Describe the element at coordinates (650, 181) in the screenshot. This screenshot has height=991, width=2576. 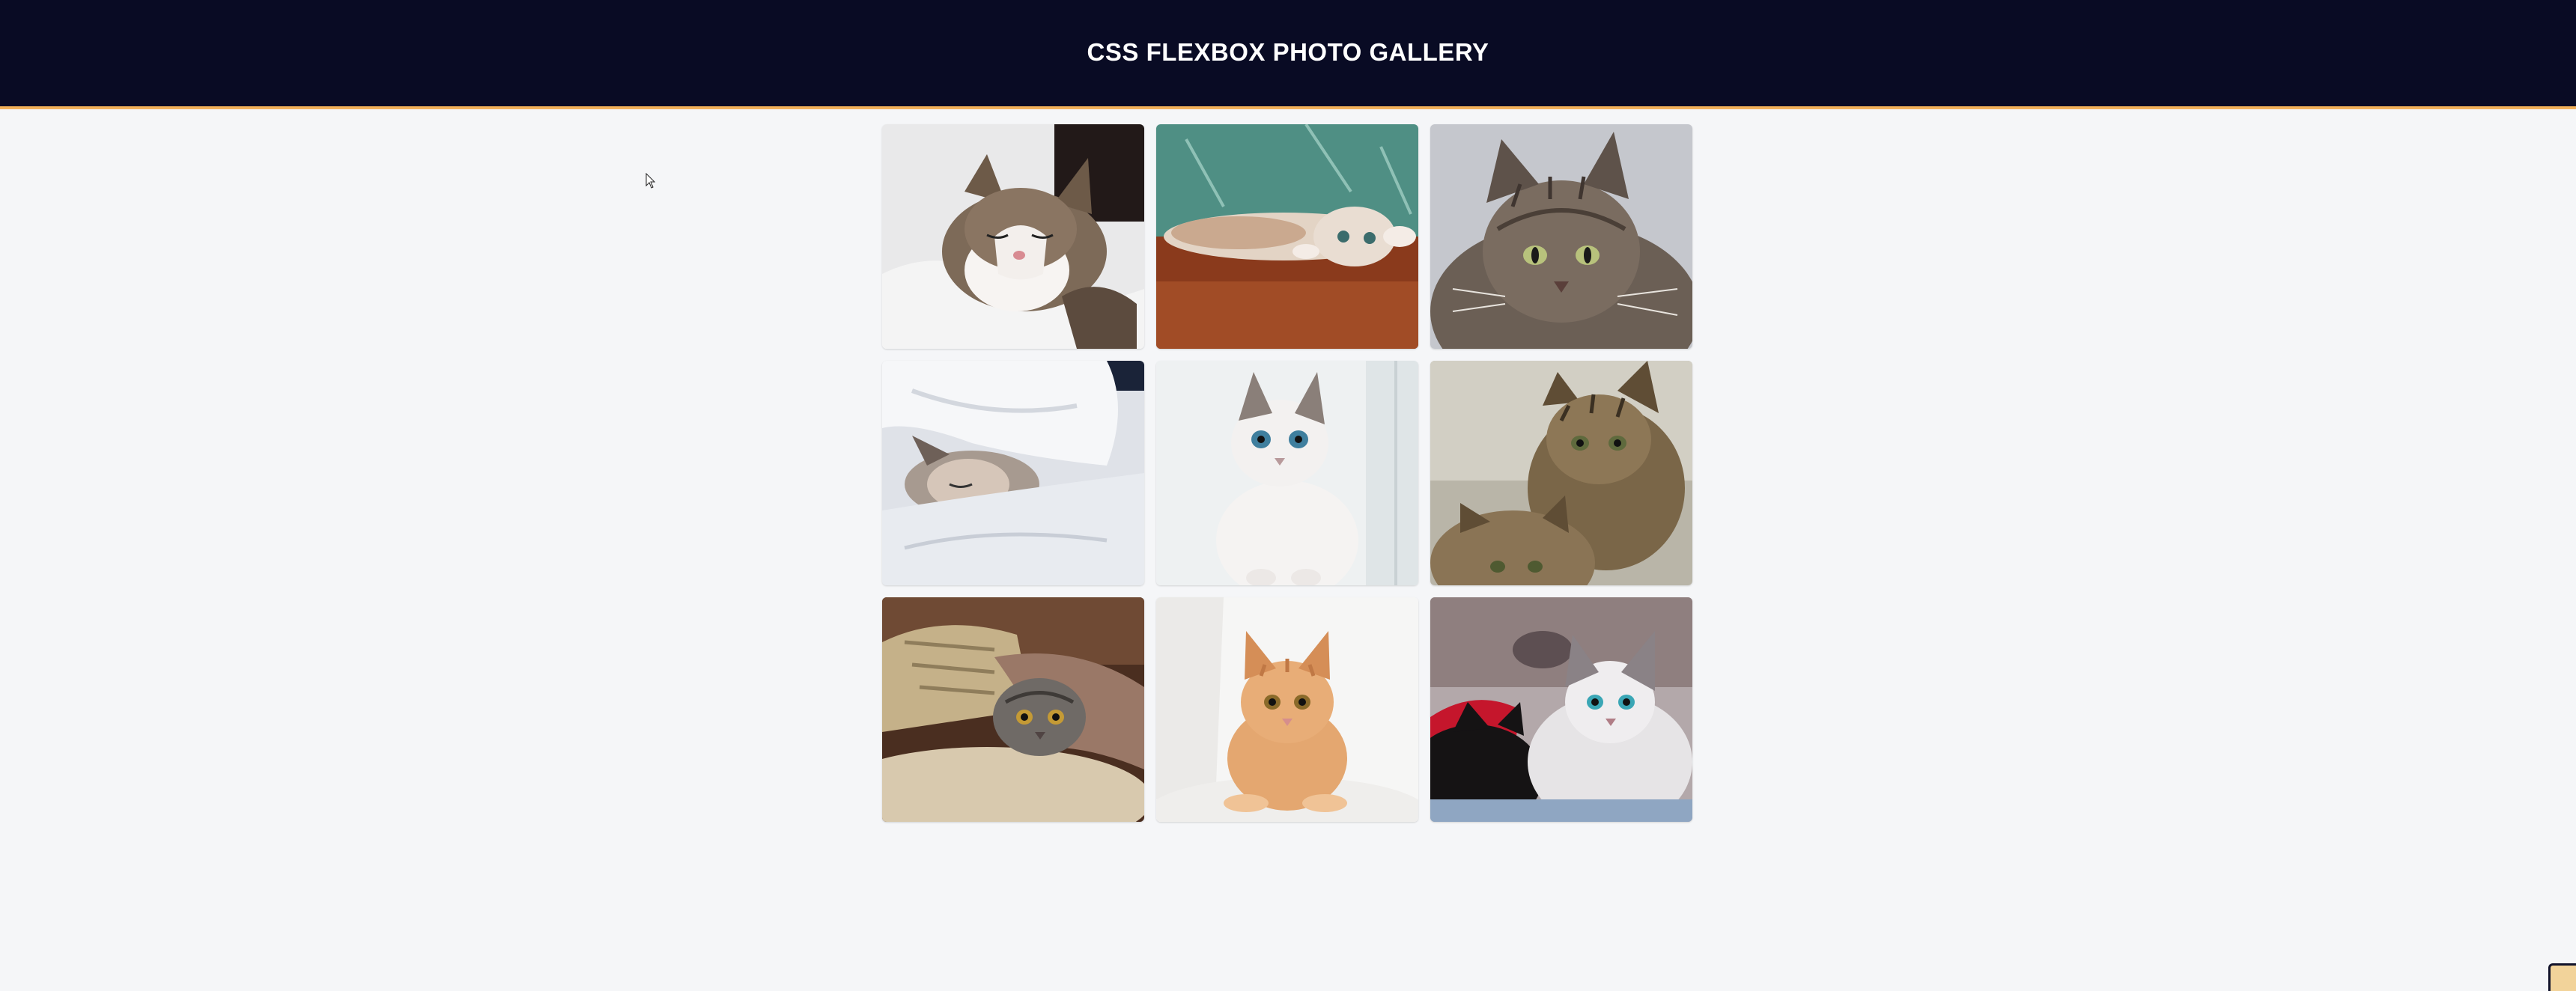
I see `mouse-cursor-icon` at that location.